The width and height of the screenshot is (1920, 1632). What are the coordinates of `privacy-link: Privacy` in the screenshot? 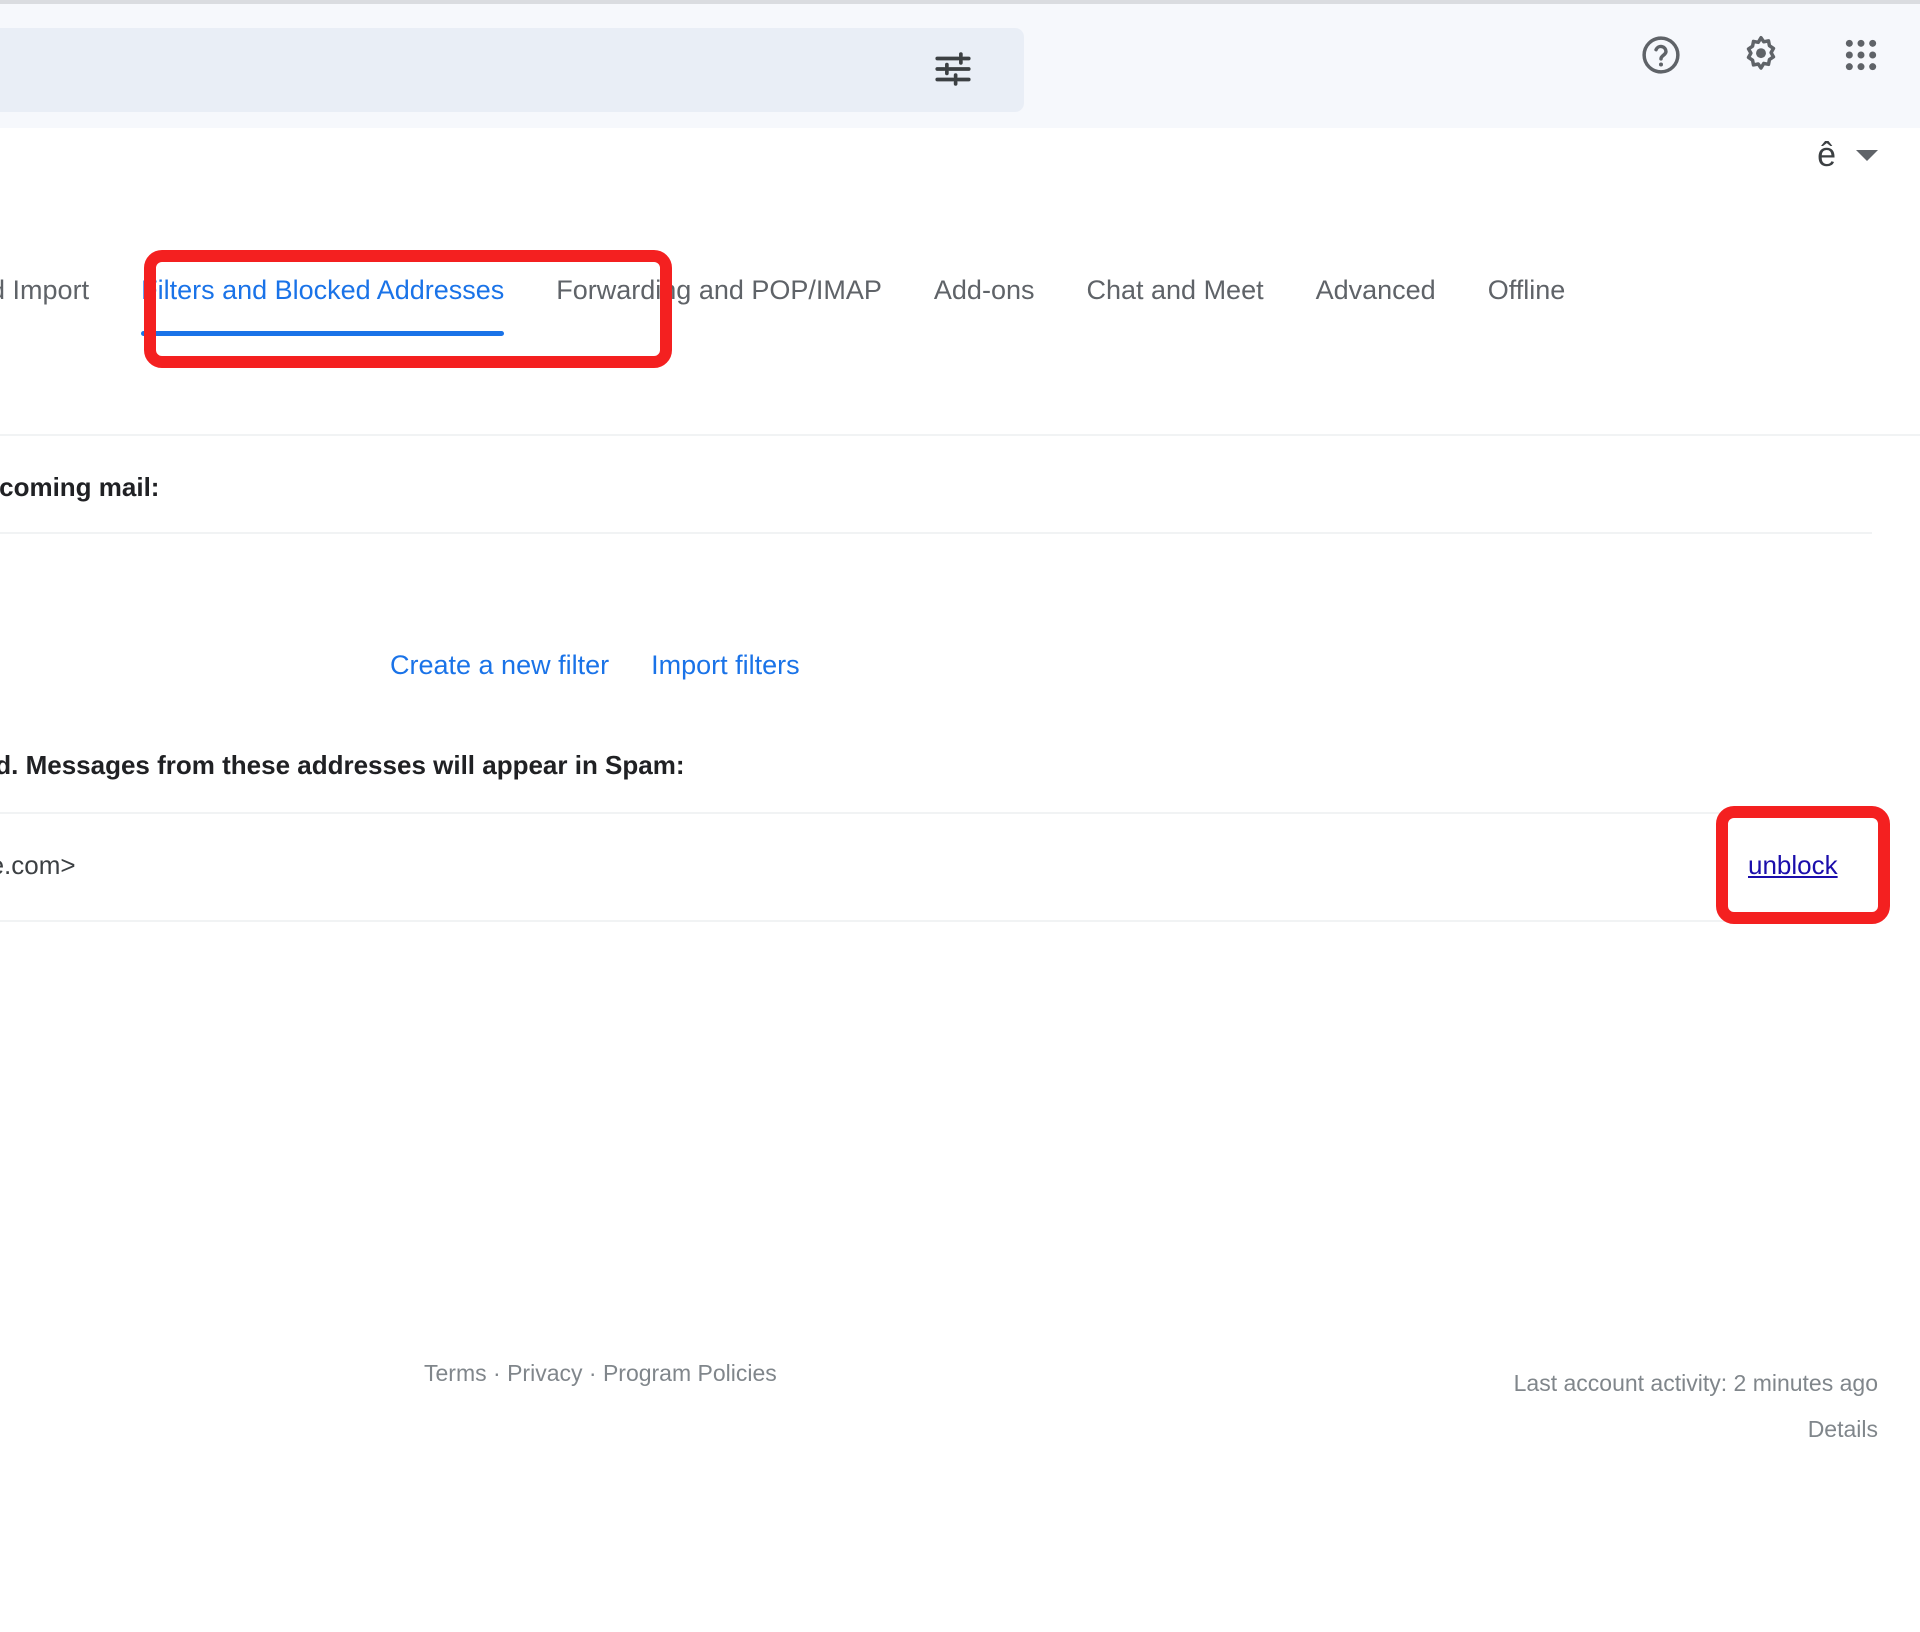 It's located at (544, 1373).